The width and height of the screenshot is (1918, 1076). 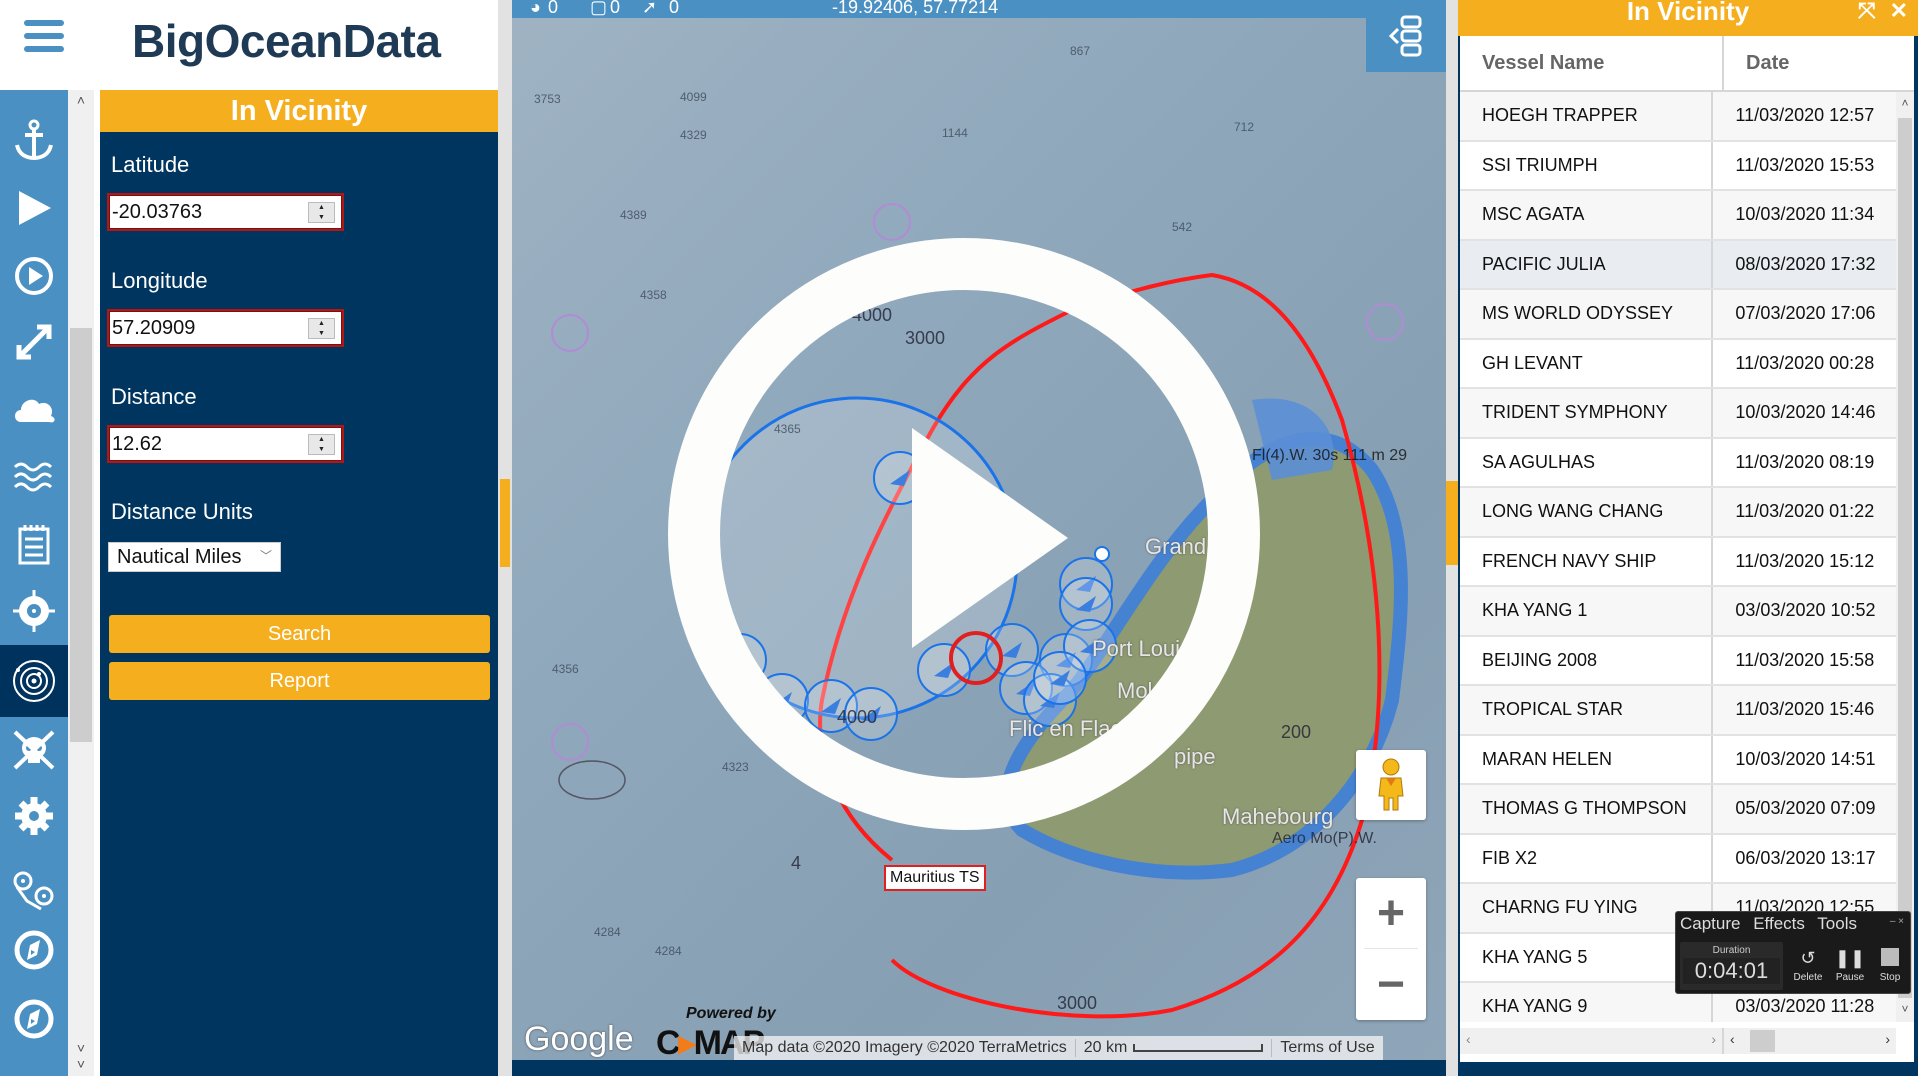 What do you see at coordinates (1391, 913) in the screenshot?
I see `zoom-in-button: +` at bounding box center [1391, 913].